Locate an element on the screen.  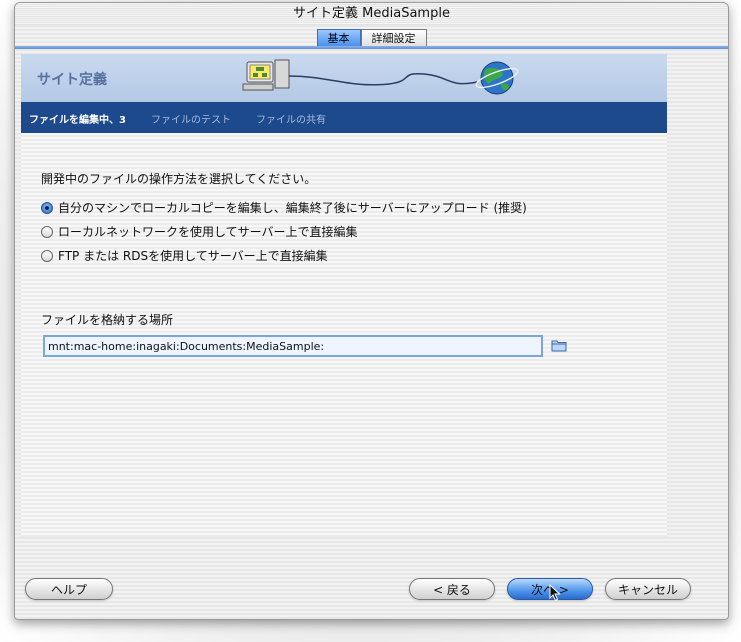
prompt-text: 開発中のファイルの操作方法を選択してください。 is located at coordinates (179, 179).